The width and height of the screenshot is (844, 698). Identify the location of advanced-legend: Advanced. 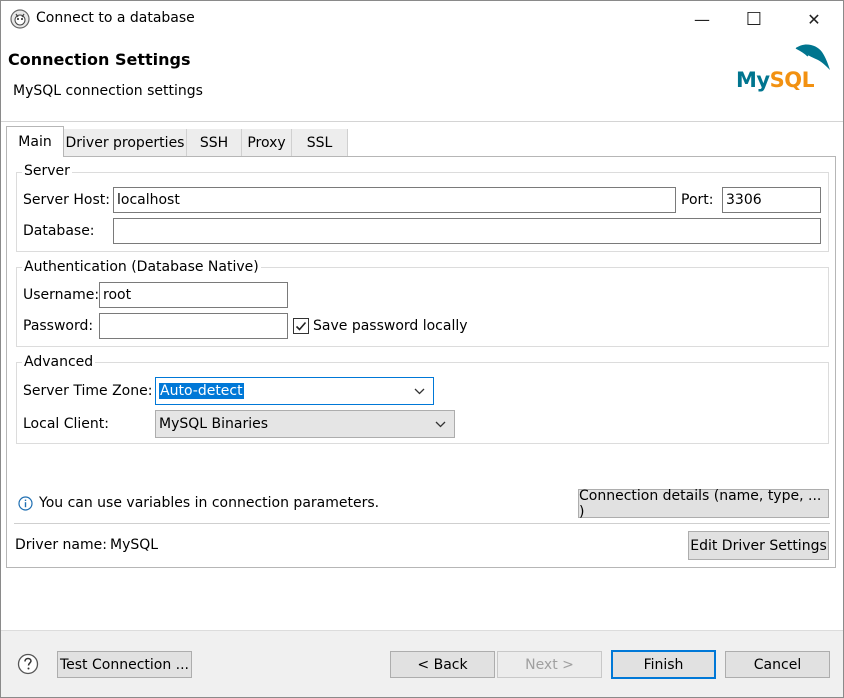
(59, 362).